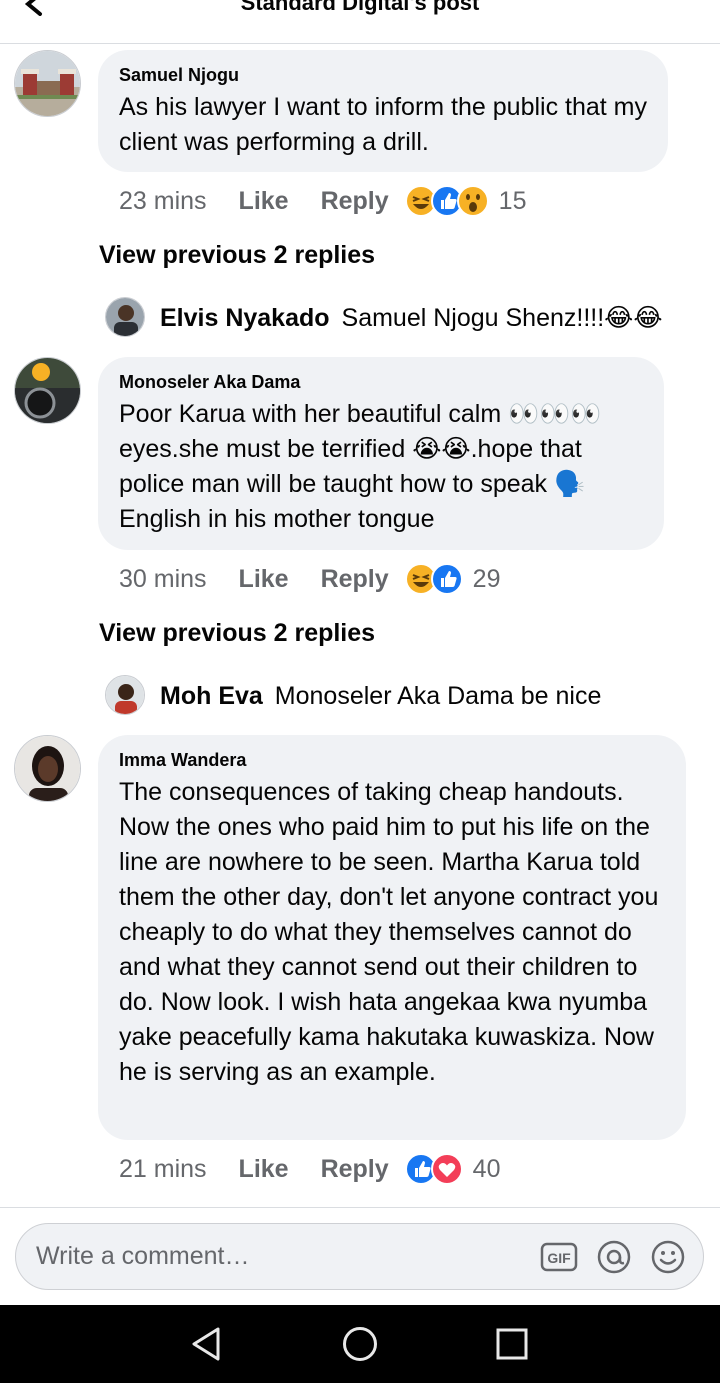 The image size is (720, 1383). Describe the element at coordinates (502, 318) in the screenshot. I see `reply-text: Samuel Njogu Shenz!!!!😂😂` at that location.